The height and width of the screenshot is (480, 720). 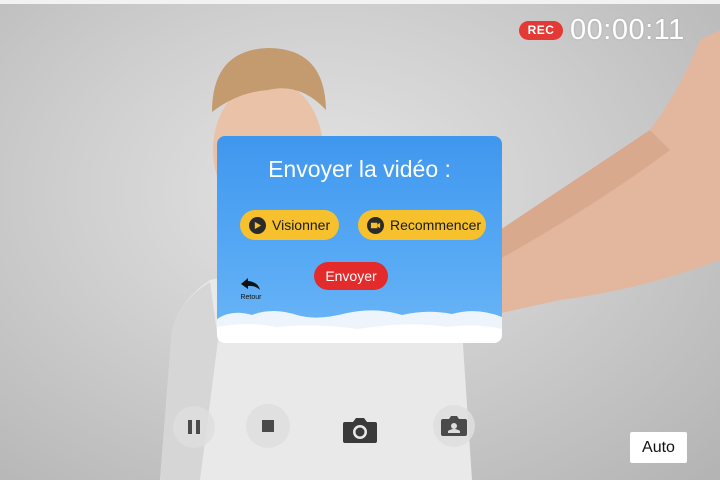 I want to click on restart-button: Recommencer, so click(x=422, y=225).